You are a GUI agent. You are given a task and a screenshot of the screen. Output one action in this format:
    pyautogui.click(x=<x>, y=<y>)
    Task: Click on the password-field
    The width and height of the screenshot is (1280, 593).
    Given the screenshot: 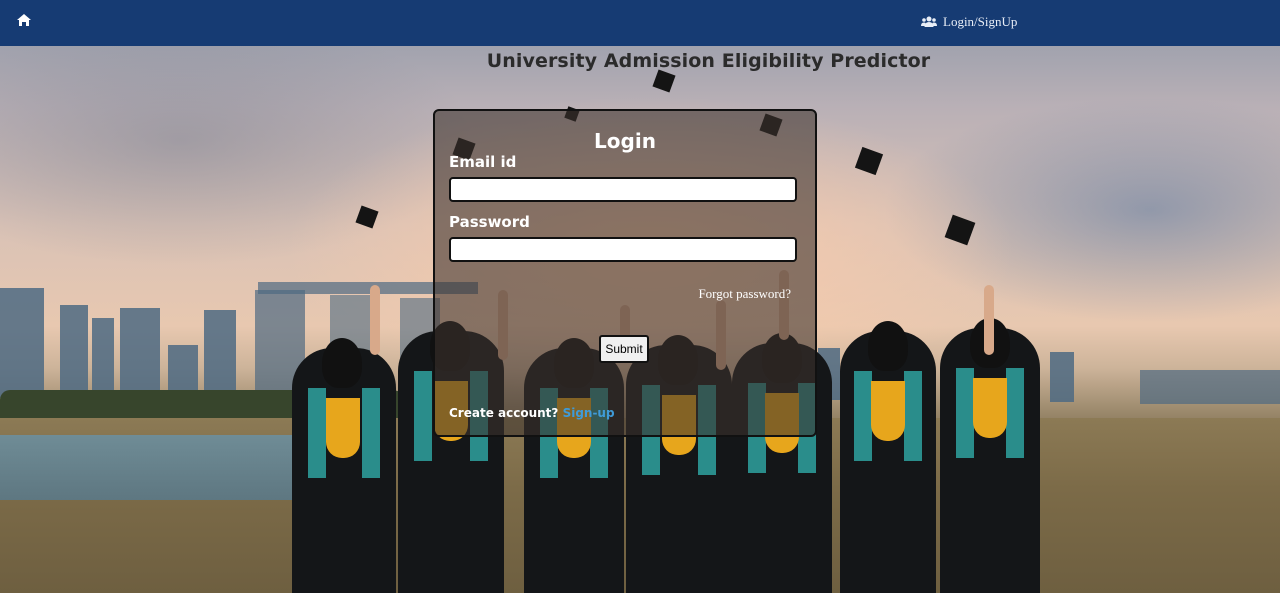 What is the action you would take?
    pyautogui.click(x=623, y=249)
    